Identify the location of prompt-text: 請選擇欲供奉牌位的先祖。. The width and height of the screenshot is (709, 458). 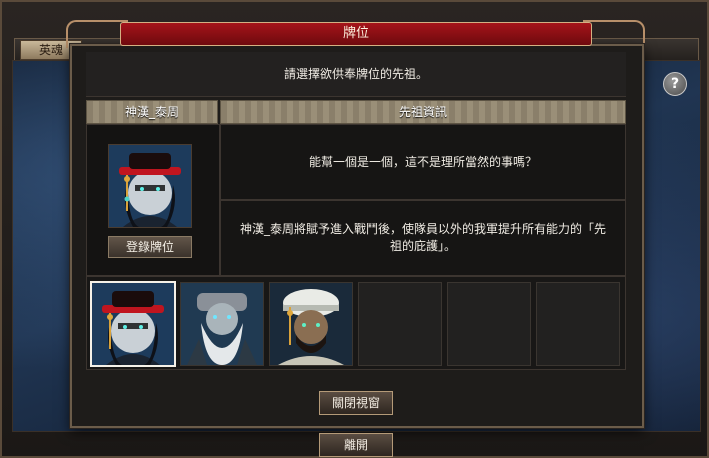
(355, 74).